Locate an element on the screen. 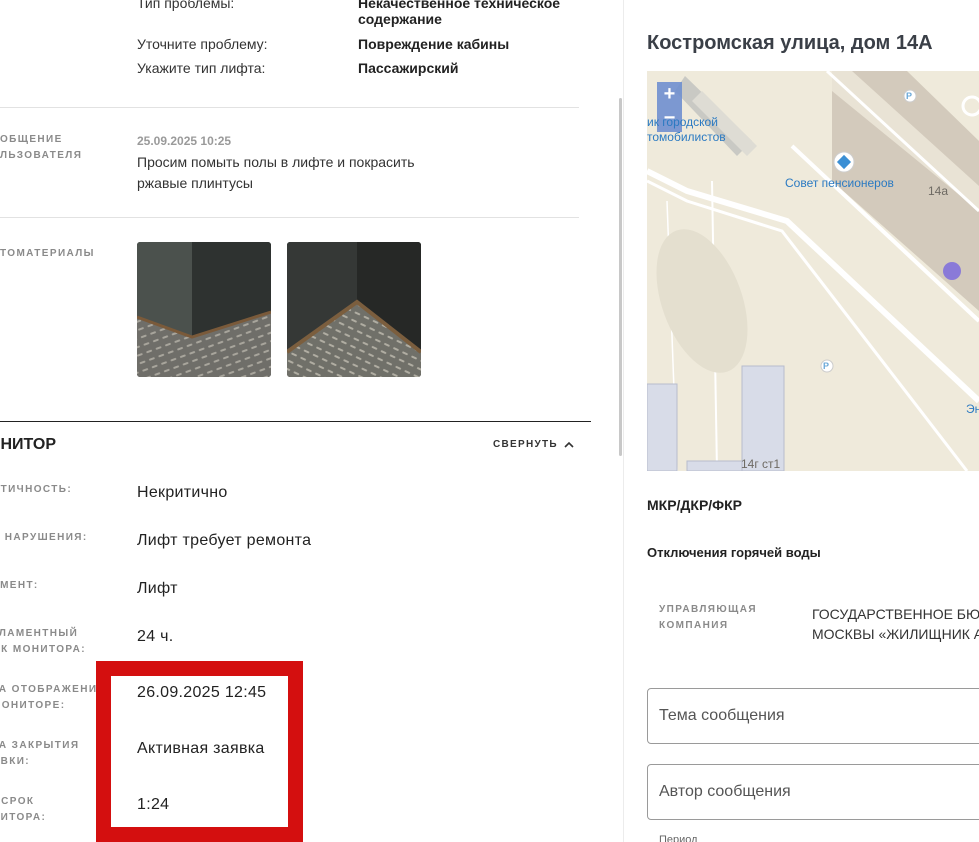 This screenshot has width=979, height=842. period-label: Период is located at coordinates (678, 838).